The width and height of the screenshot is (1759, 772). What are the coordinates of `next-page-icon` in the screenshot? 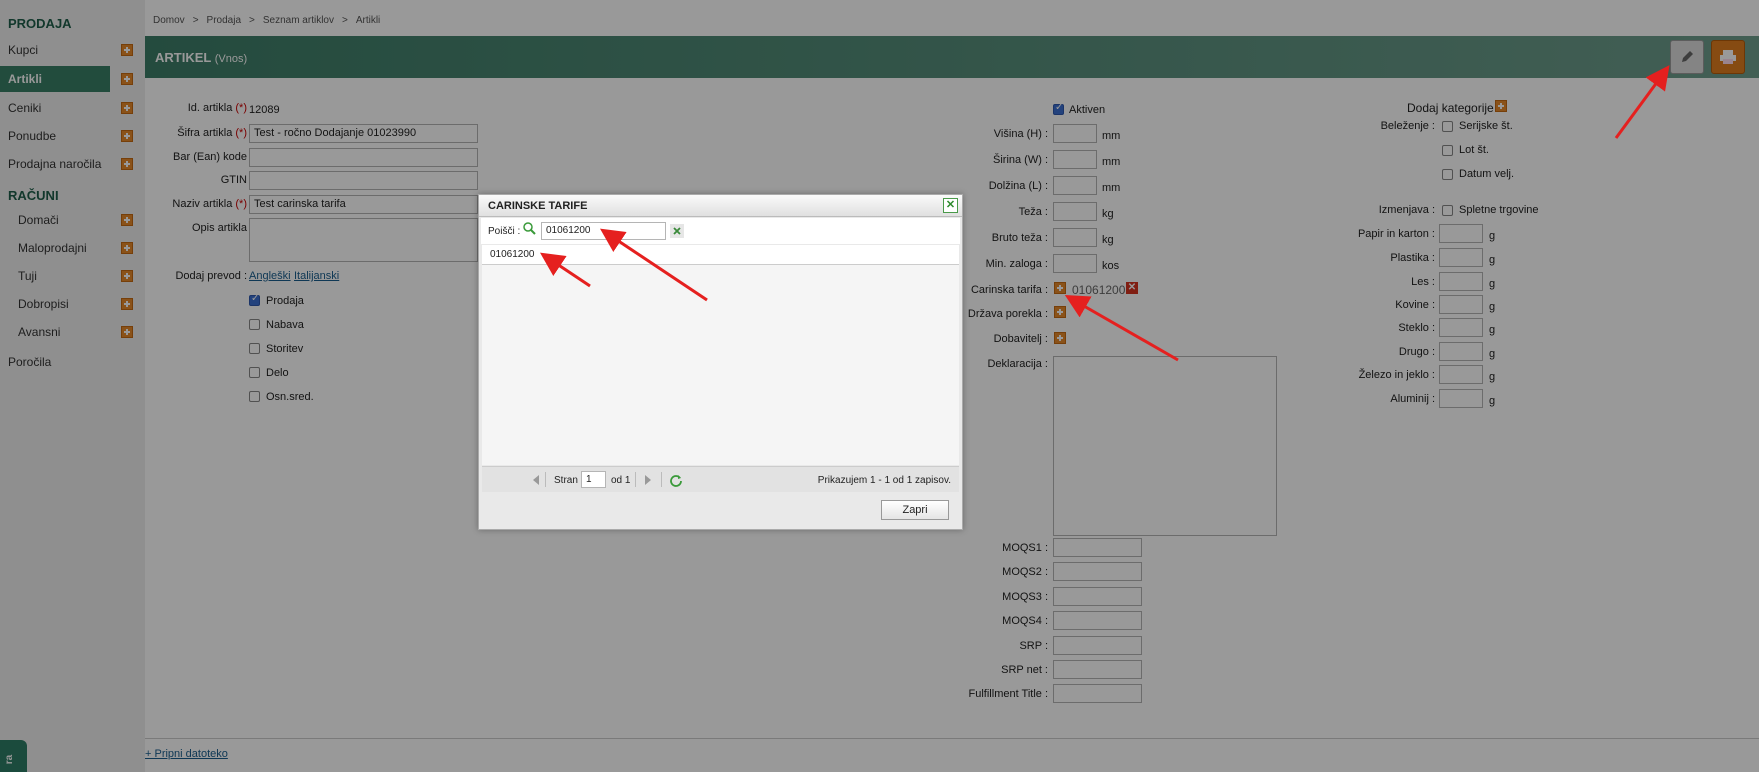 It's located at (648, 480).